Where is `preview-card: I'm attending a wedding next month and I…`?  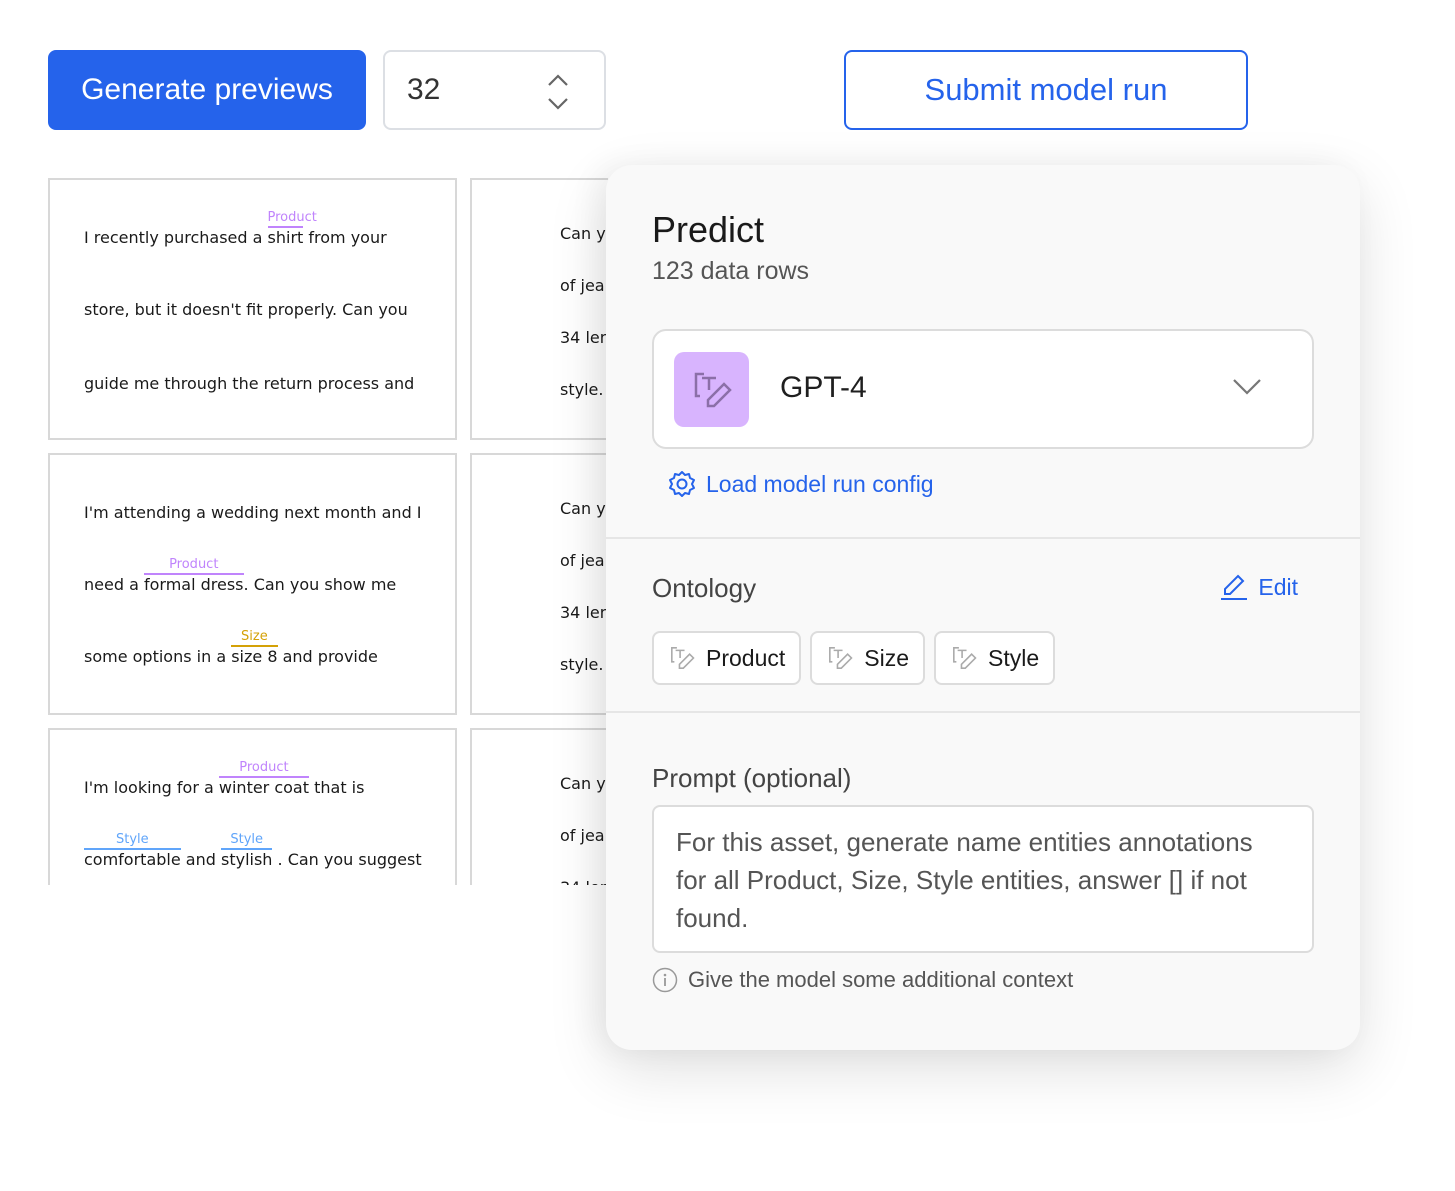
preview-card: I'm attending a wedding next month and I… is located at coordinates (252, 584).